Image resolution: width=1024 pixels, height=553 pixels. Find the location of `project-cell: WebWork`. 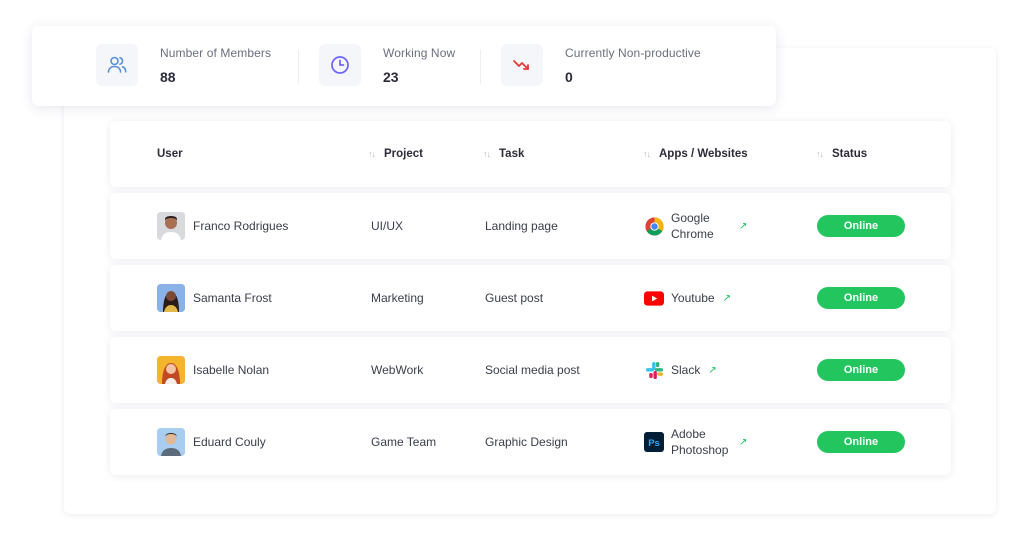

project-cell: WebWork is located at coordinates (397, 370).